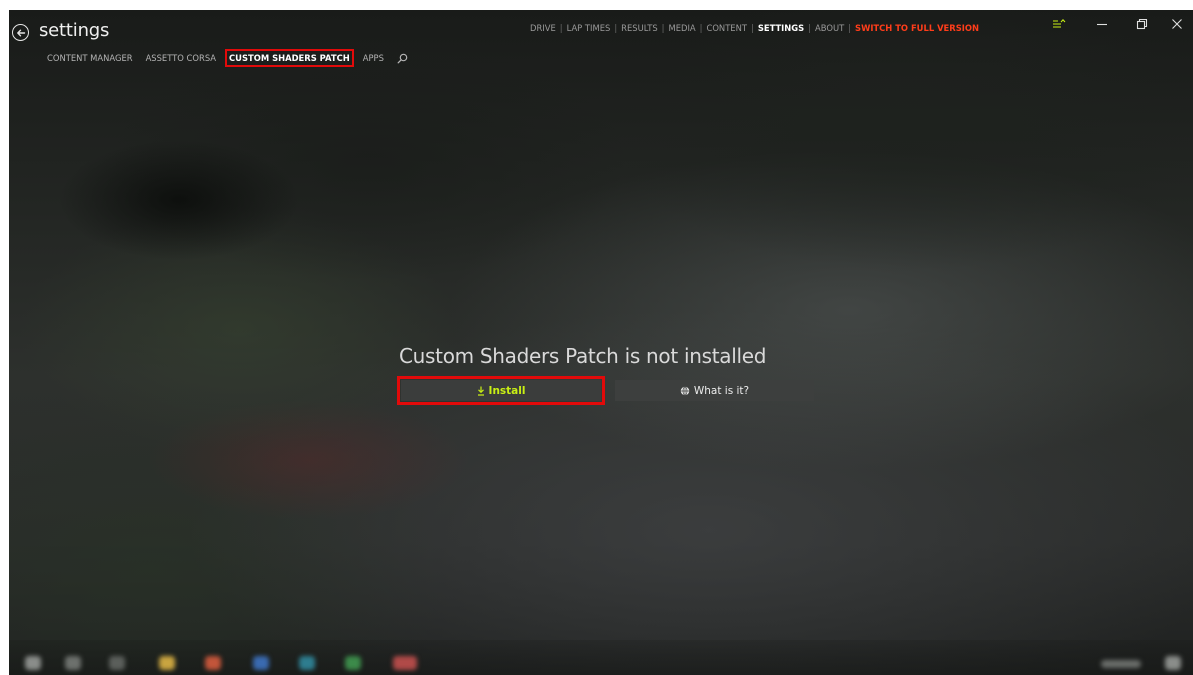 The image size is (1193, 675). I want to click on nav-settings: SETTINGS, so click(781, 28).